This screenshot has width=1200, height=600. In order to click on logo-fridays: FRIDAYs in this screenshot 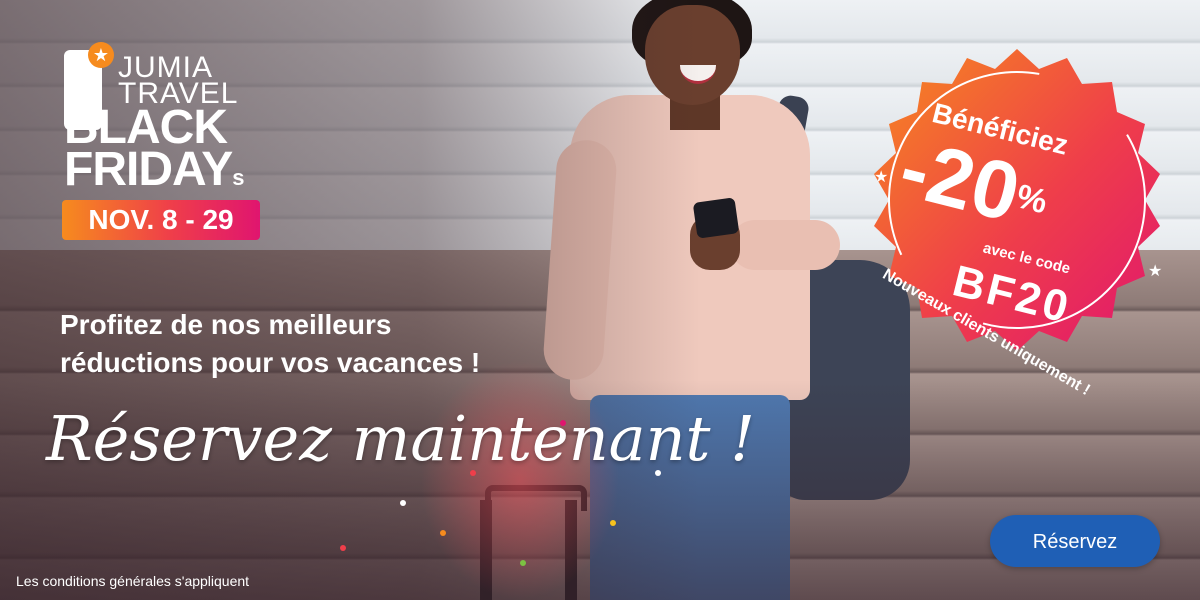, I will do `click(154, 173)`.